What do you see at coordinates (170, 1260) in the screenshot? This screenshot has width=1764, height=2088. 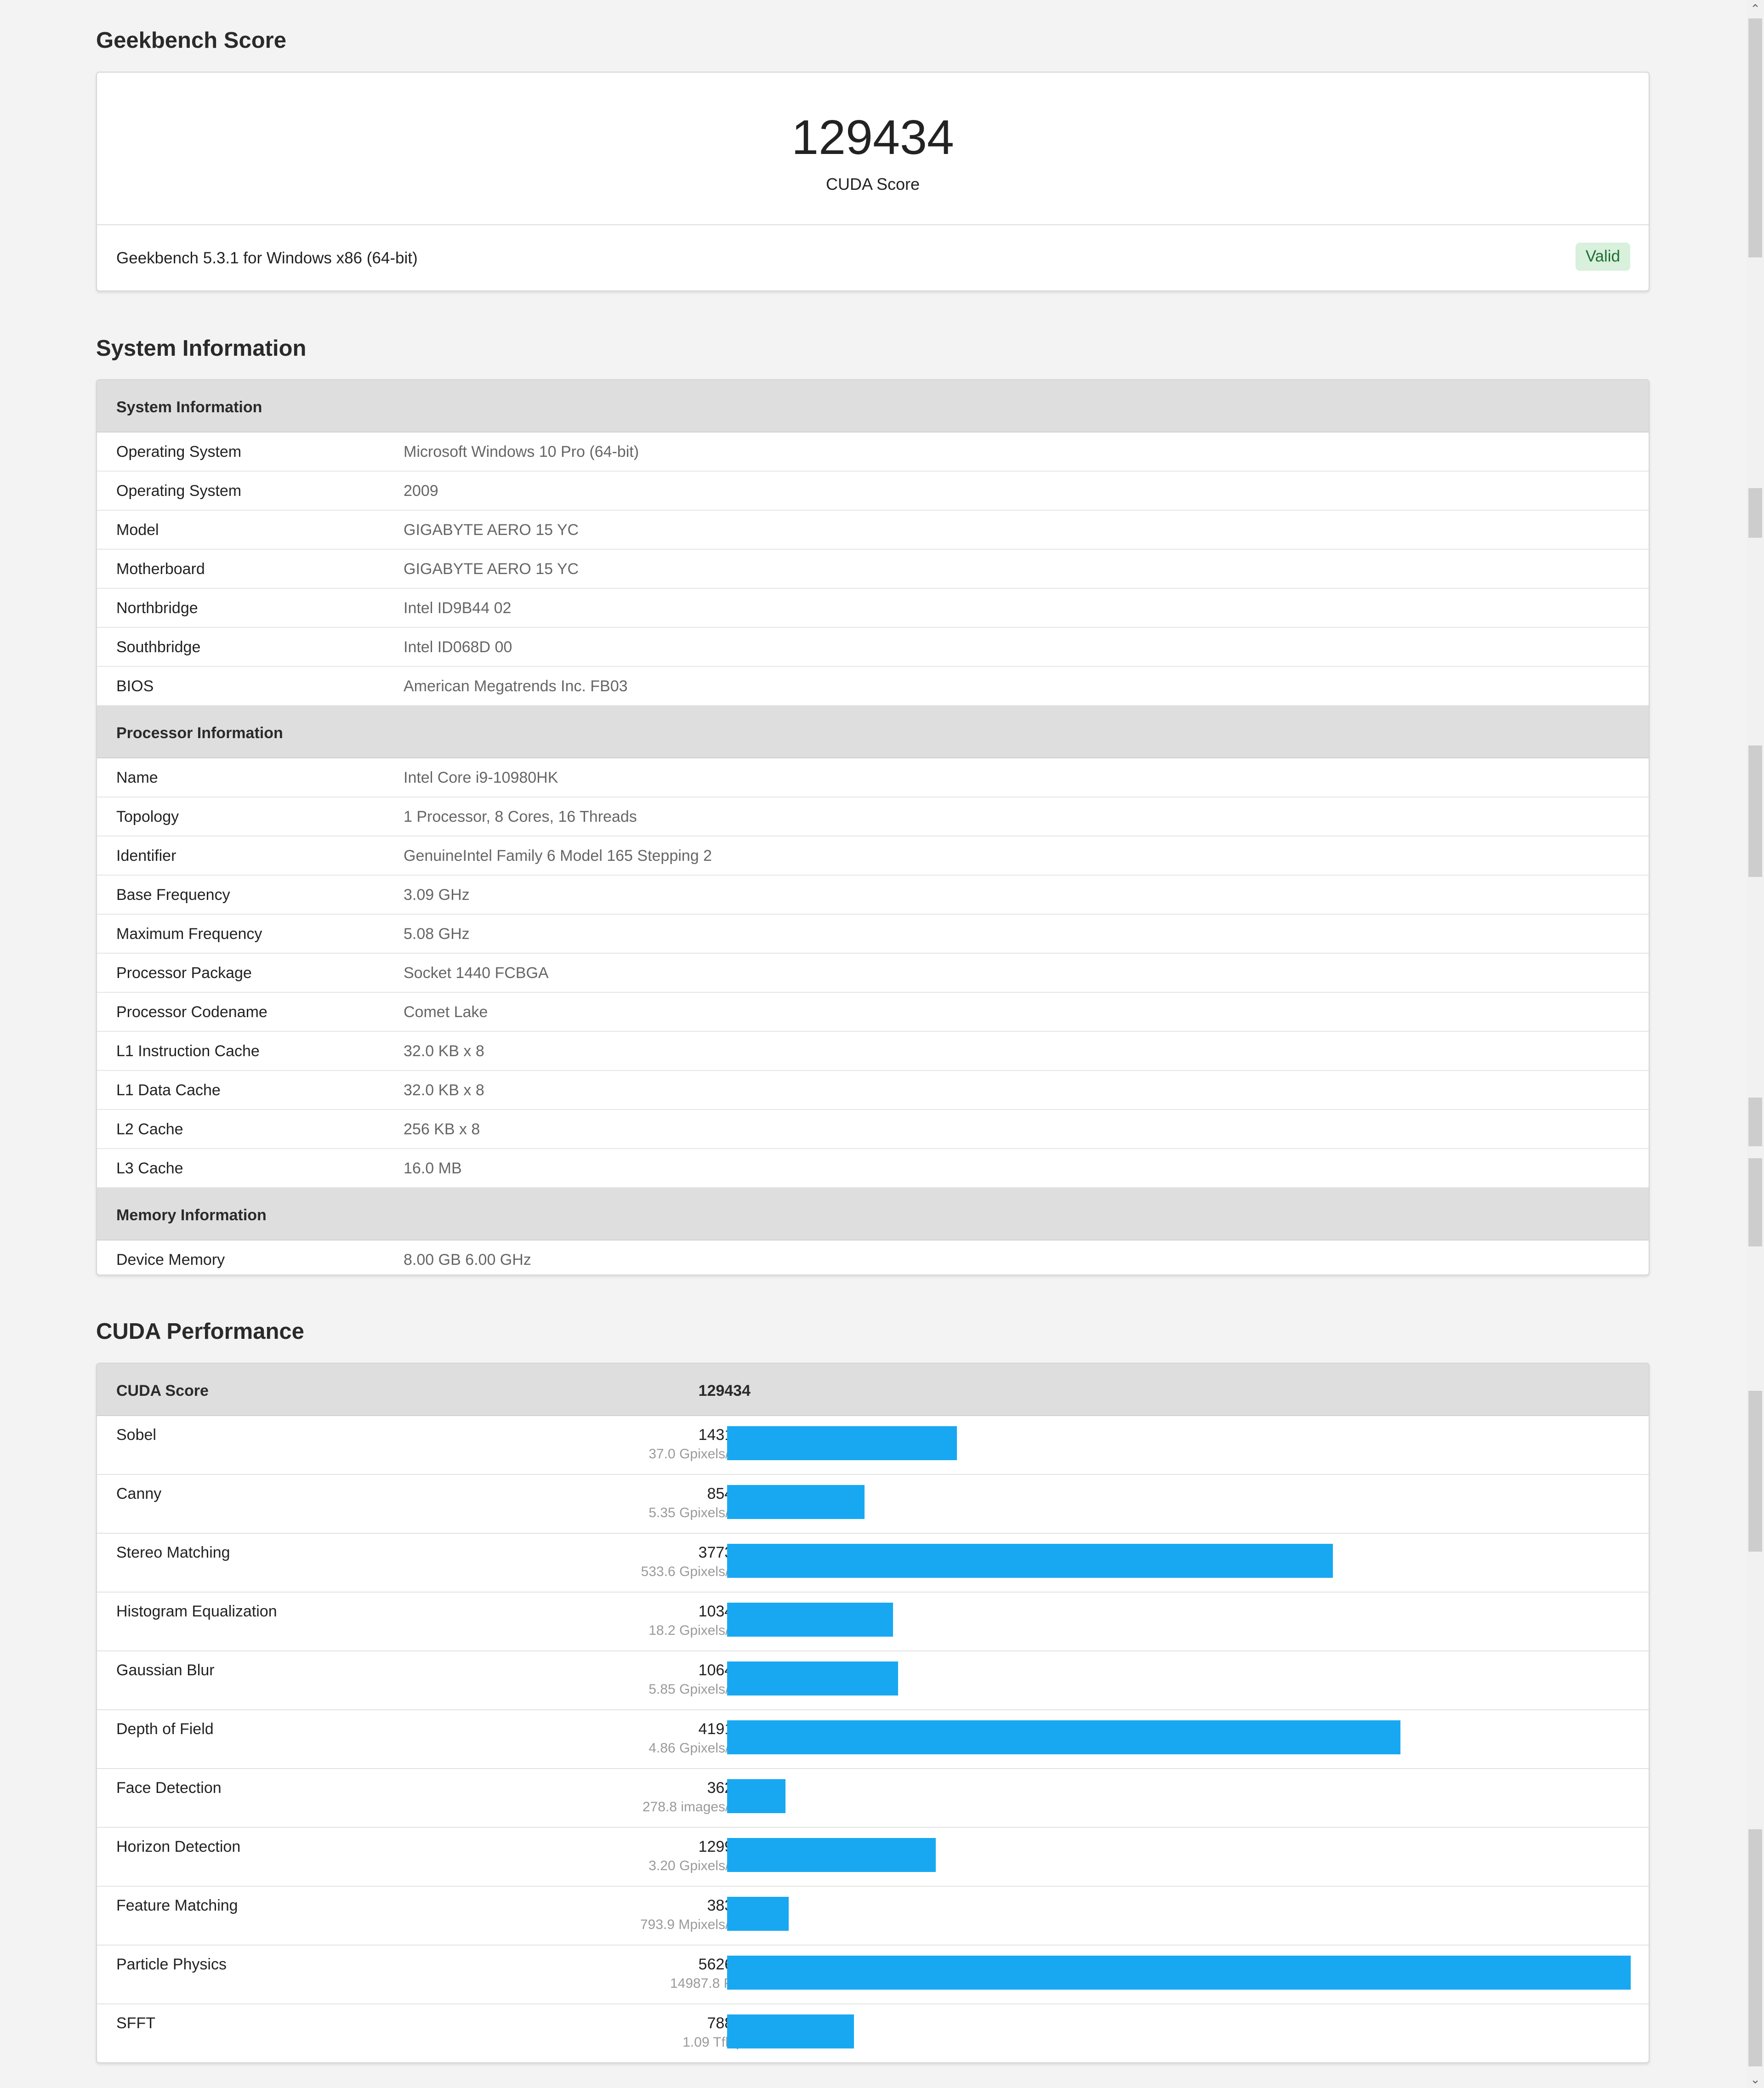 I see `row-key: Device Memory` at bounding box center [170, 1260].